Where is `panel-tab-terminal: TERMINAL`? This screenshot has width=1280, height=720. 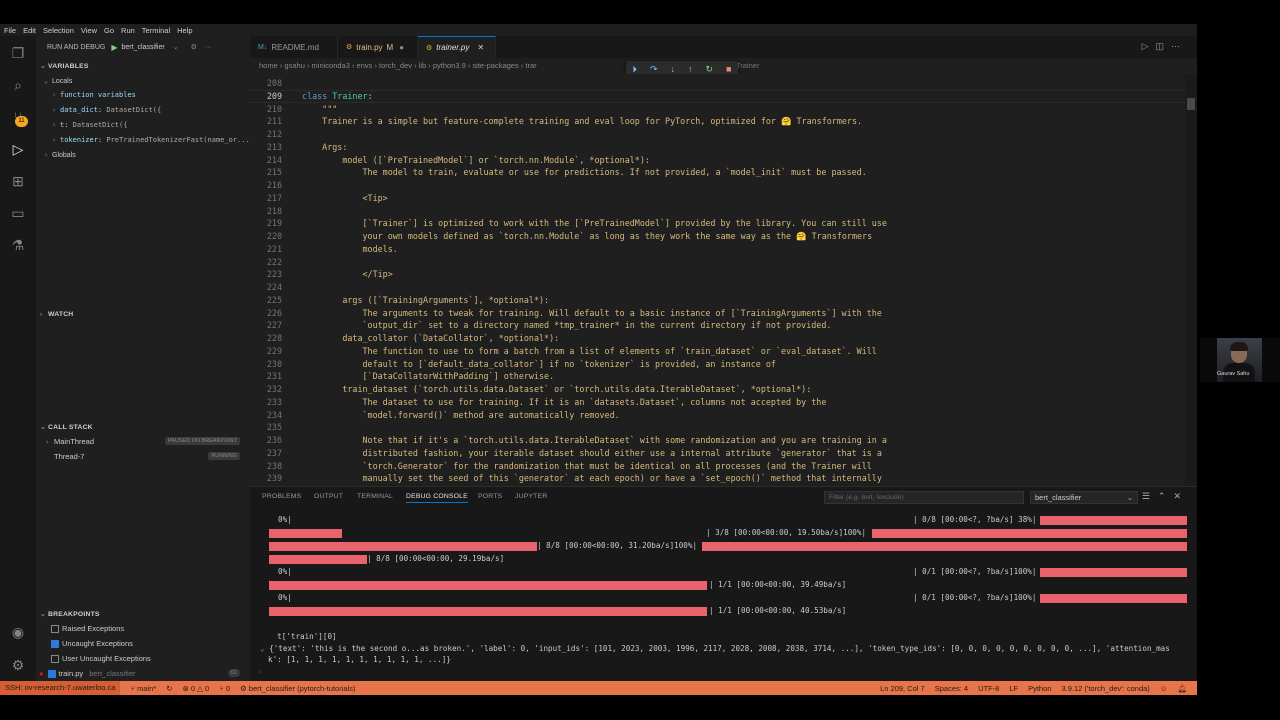
panel-tab-terminal: TERMINAL is located at coordinates (375, 496).